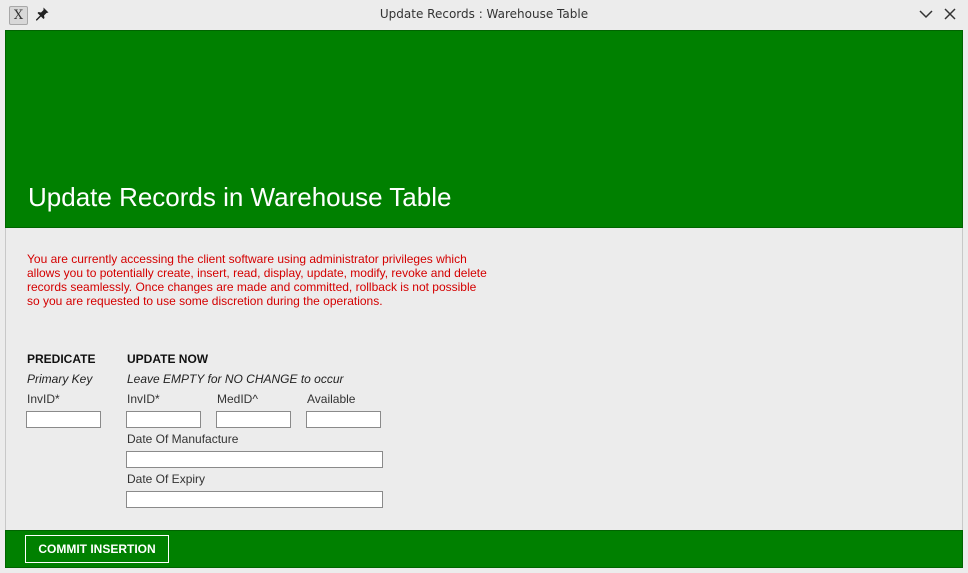 This screenshot has height=573, width=968. I want to click on update-invid-label: InvID*, so click(143, 399).